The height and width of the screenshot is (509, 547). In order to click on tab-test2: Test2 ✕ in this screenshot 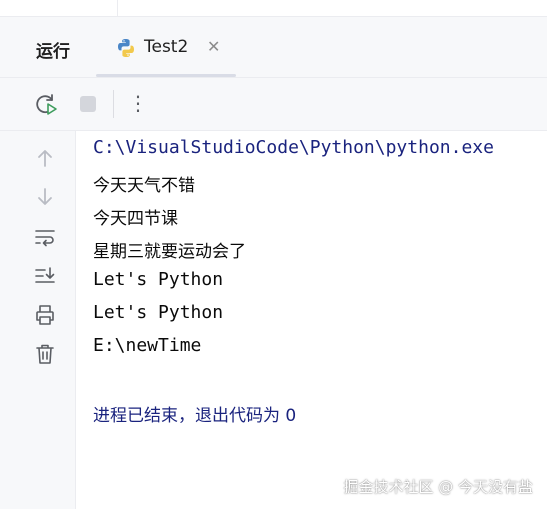, I will do `click(166, 47)`.